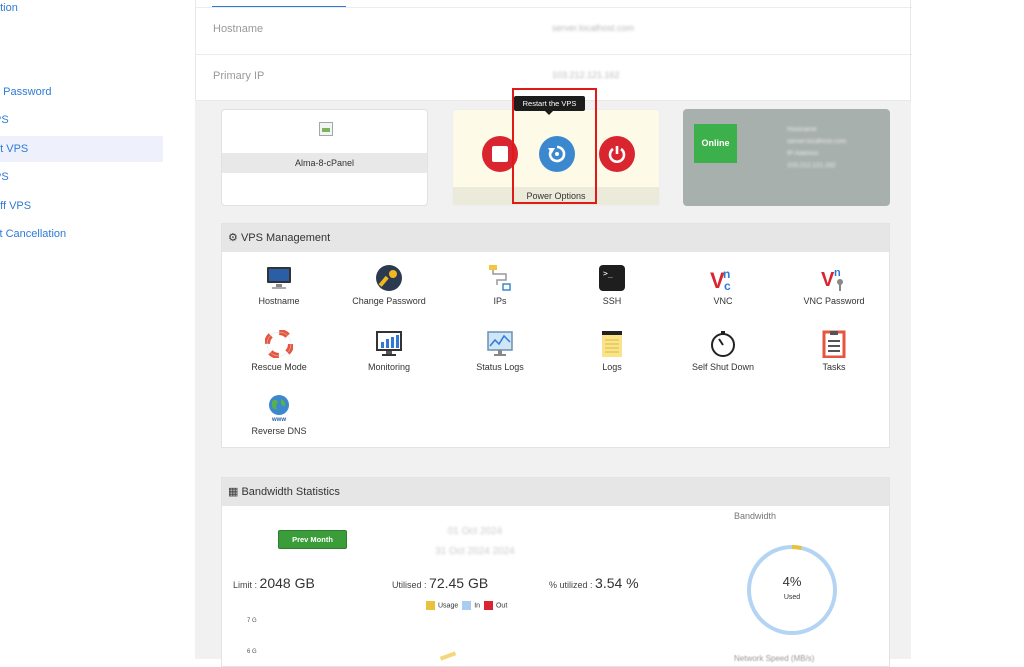 The image size is (1024, 667). I want to click on tile-ips: IPs, so click(500, 285).